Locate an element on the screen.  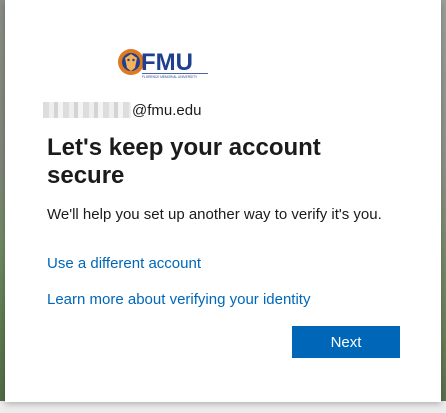
page-title: Let's keep your account secure is located at coordinates (184, 161).